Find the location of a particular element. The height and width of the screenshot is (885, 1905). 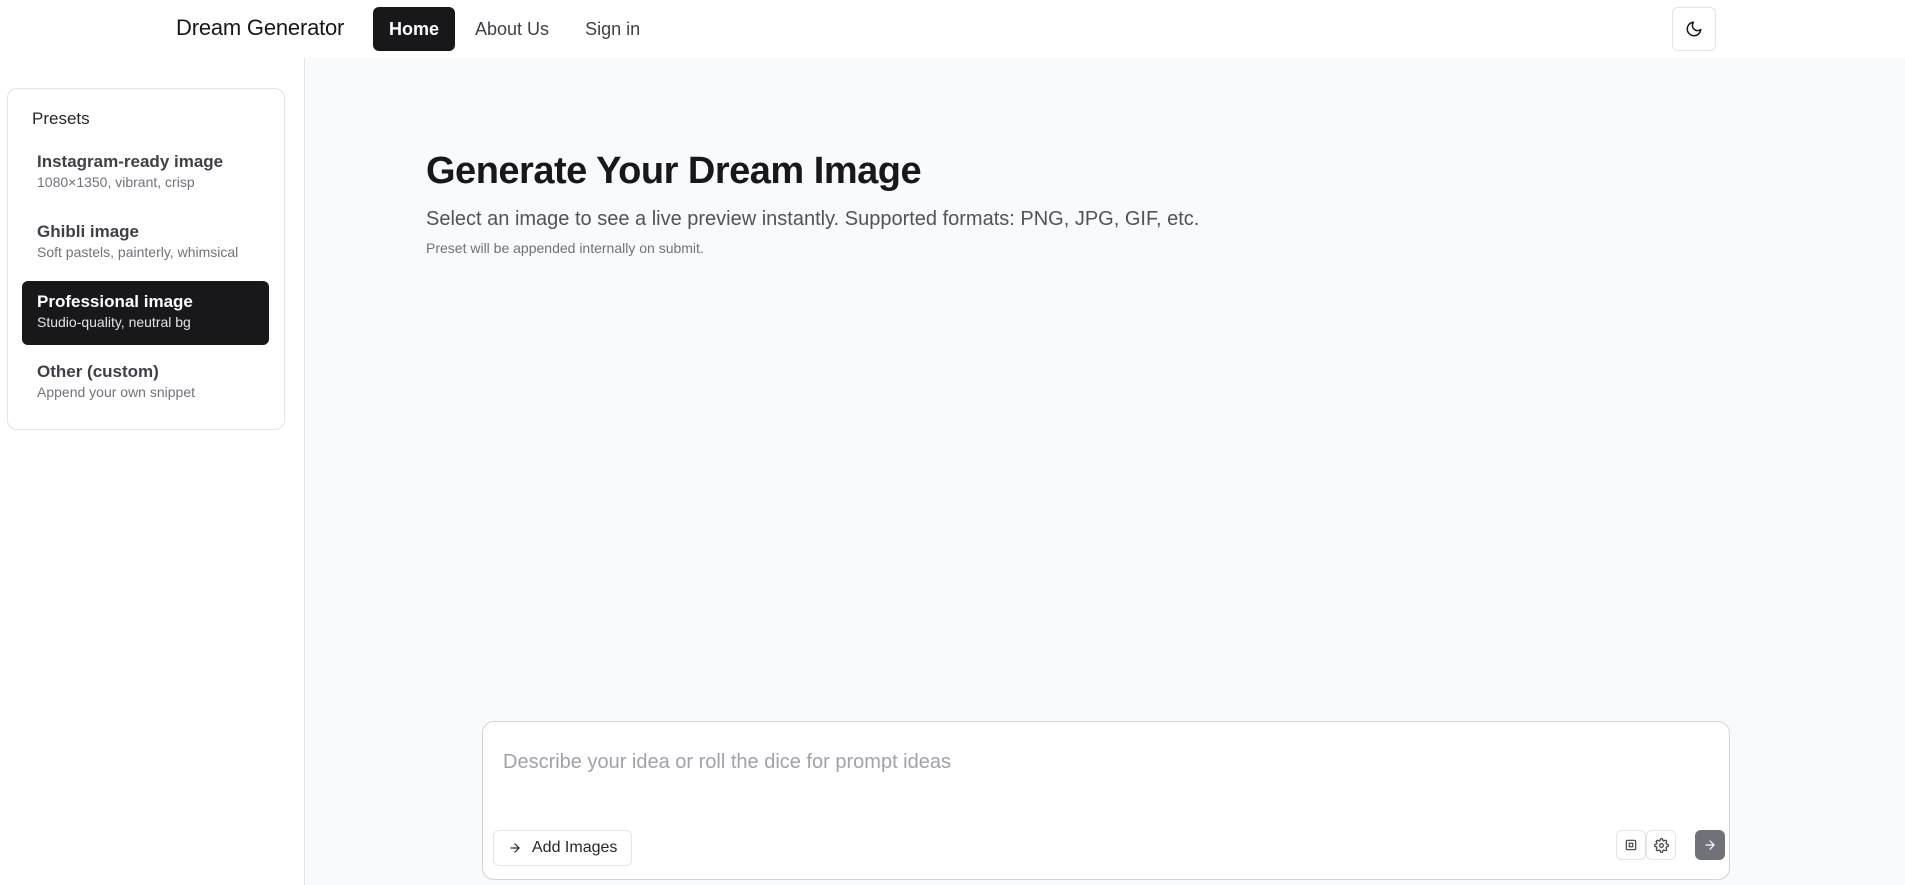

preset-other-custom: Other (custom) Append your own snippet is located at coordinates (145, 383).